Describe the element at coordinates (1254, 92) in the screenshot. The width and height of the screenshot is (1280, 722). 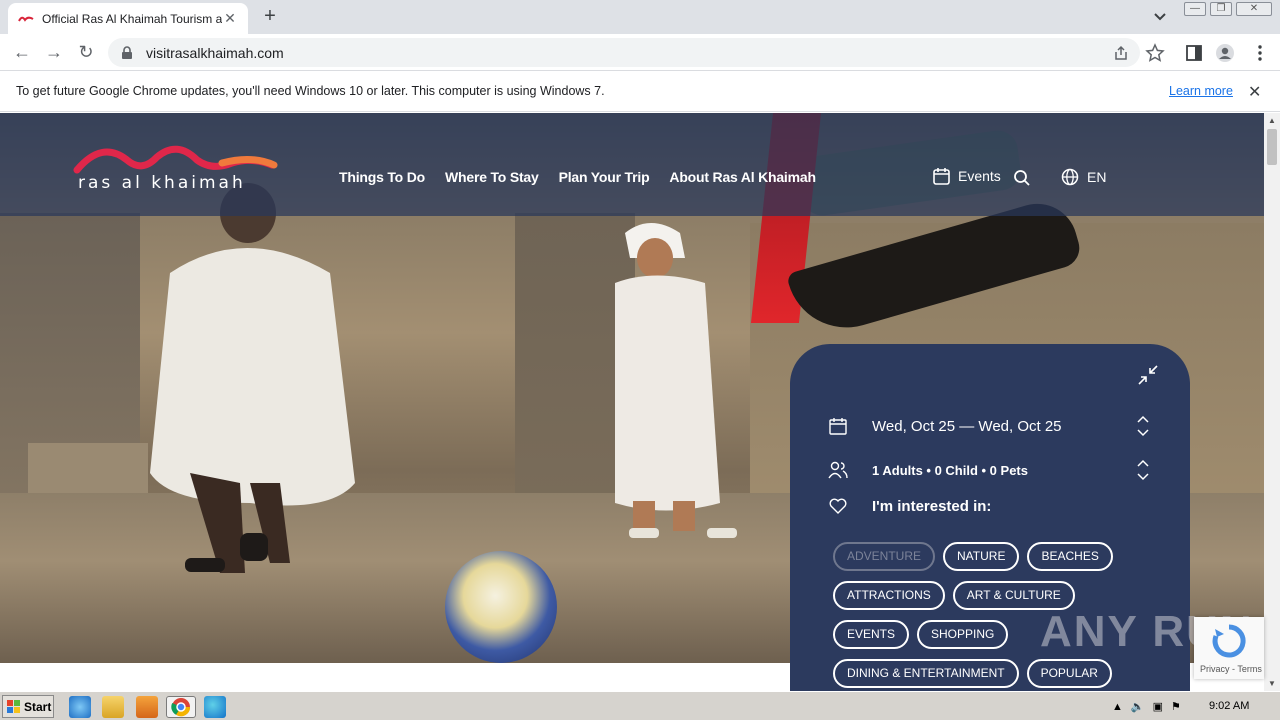
I see `infobar-close-icon: ✕` at that location.